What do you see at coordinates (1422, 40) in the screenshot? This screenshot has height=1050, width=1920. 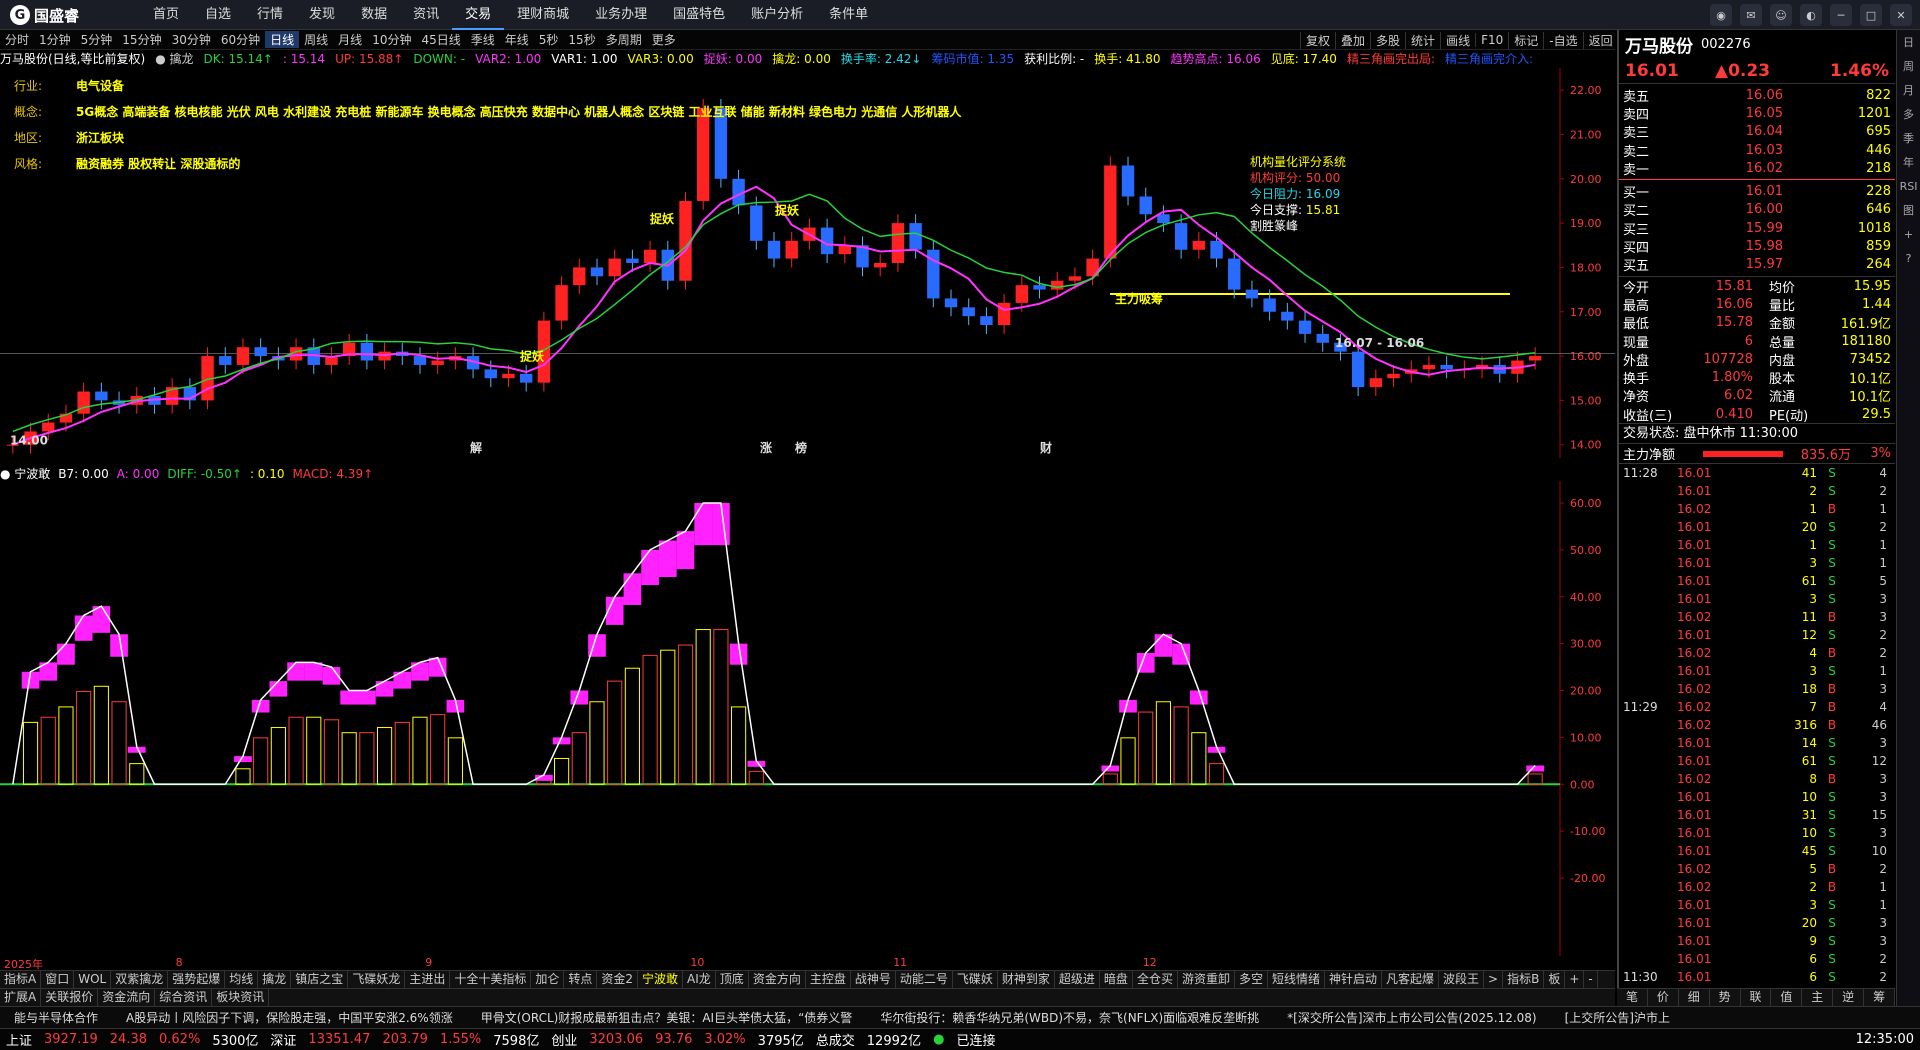 I see `chart-tool-button: 统计` at bounding box center [1422, 40].